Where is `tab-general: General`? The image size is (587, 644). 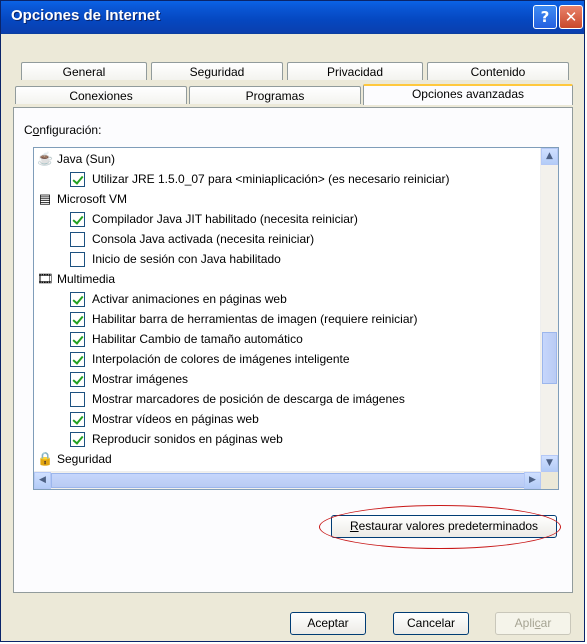
tab-general: General is located at coordinates (84, 71).